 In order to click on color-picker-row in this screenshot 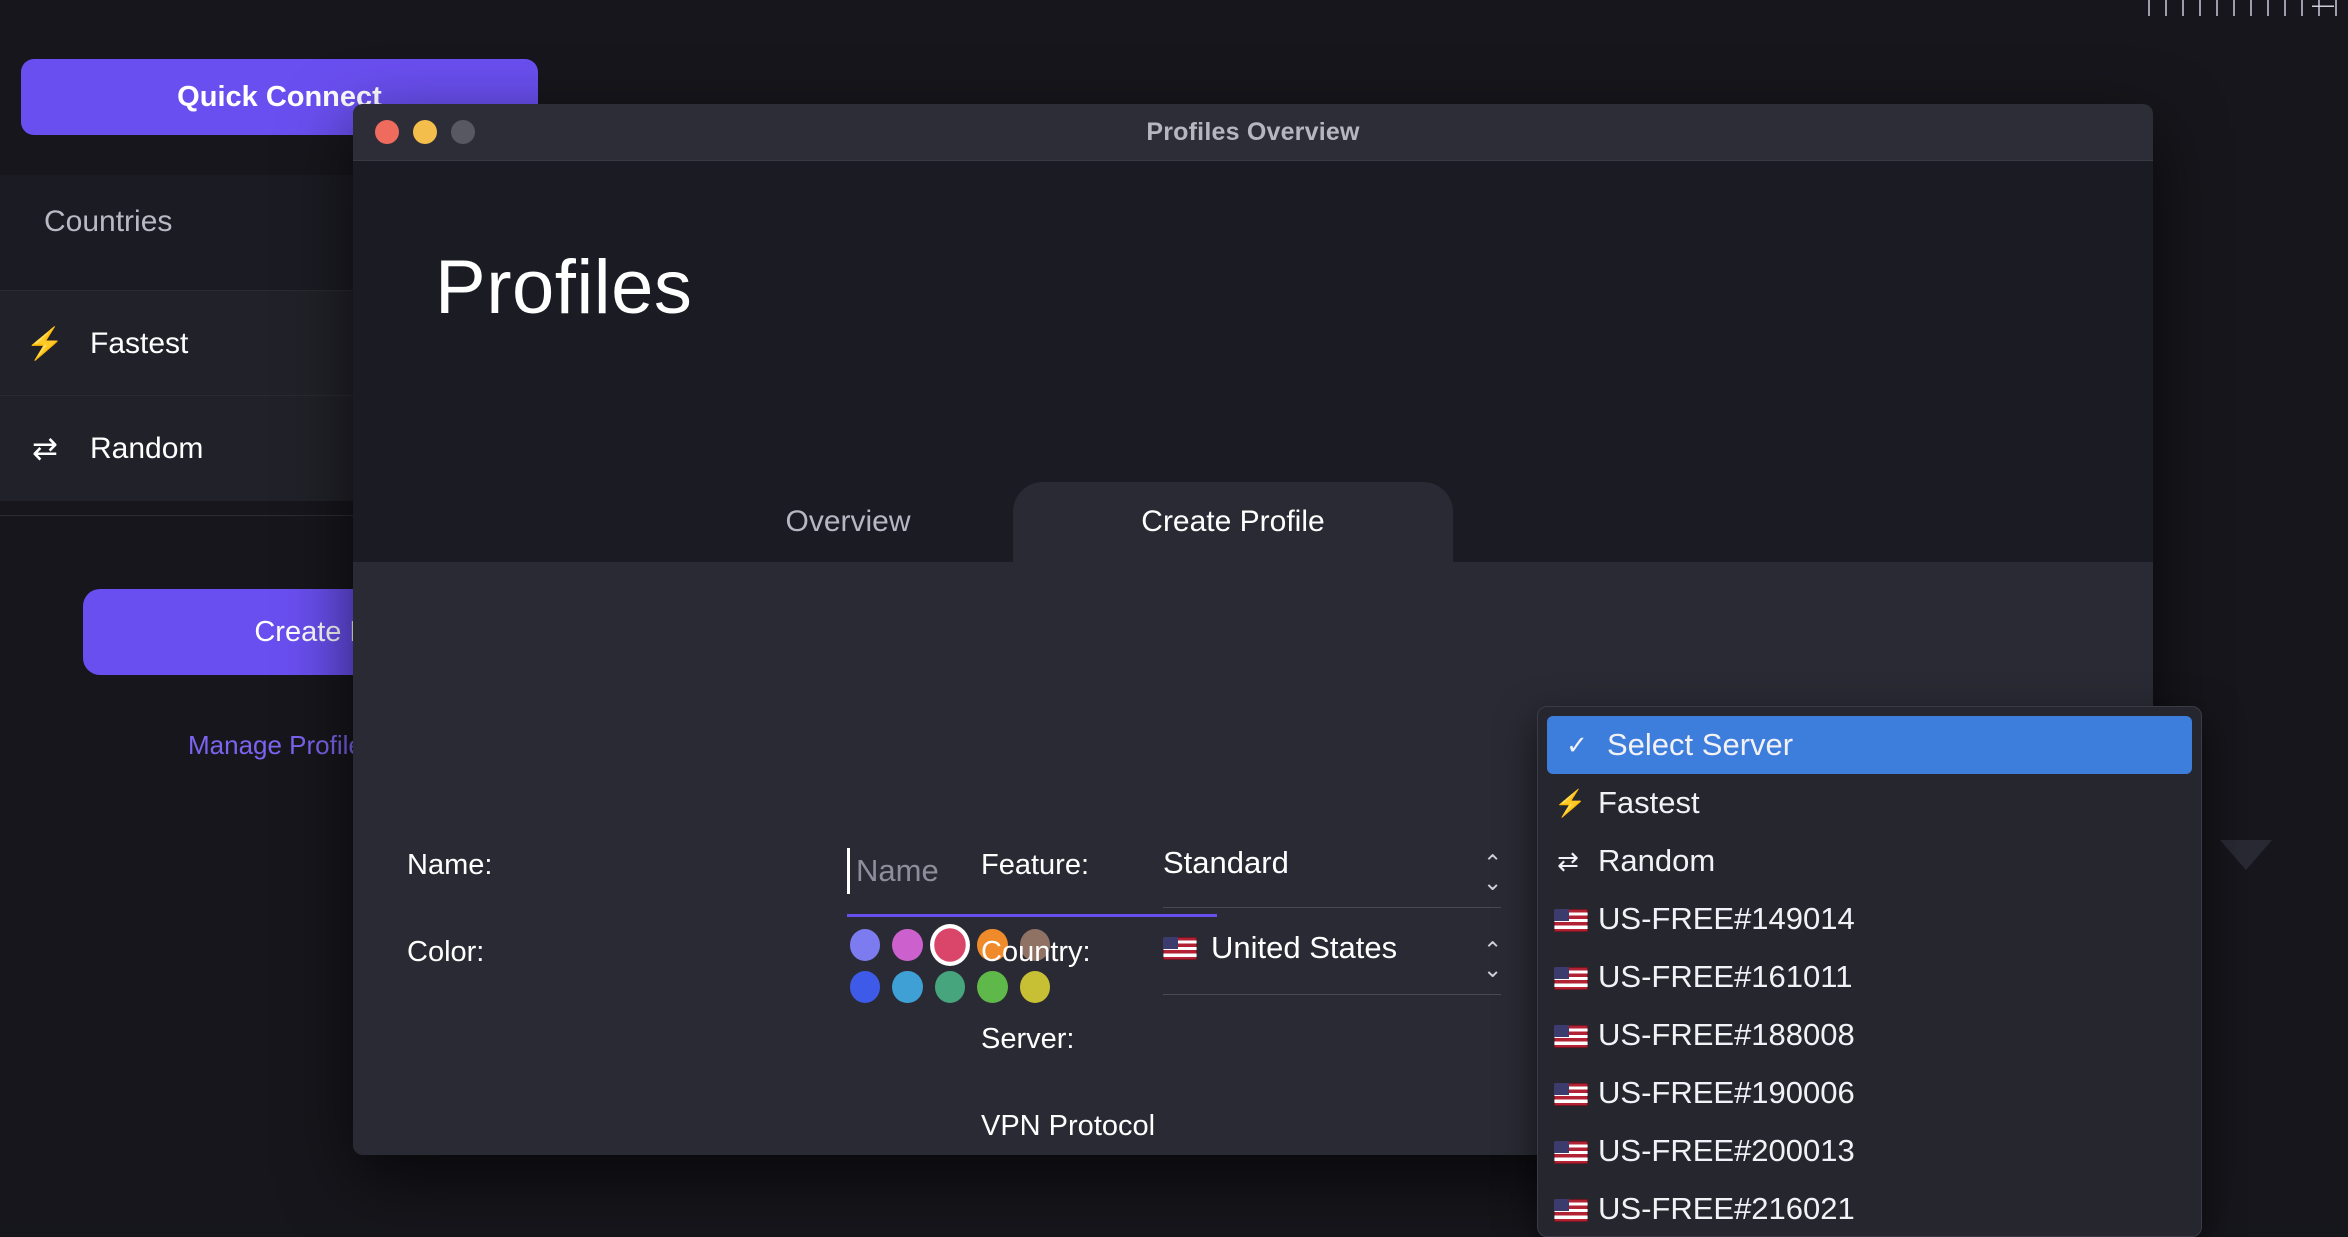, I will do `click(950, 987)`.